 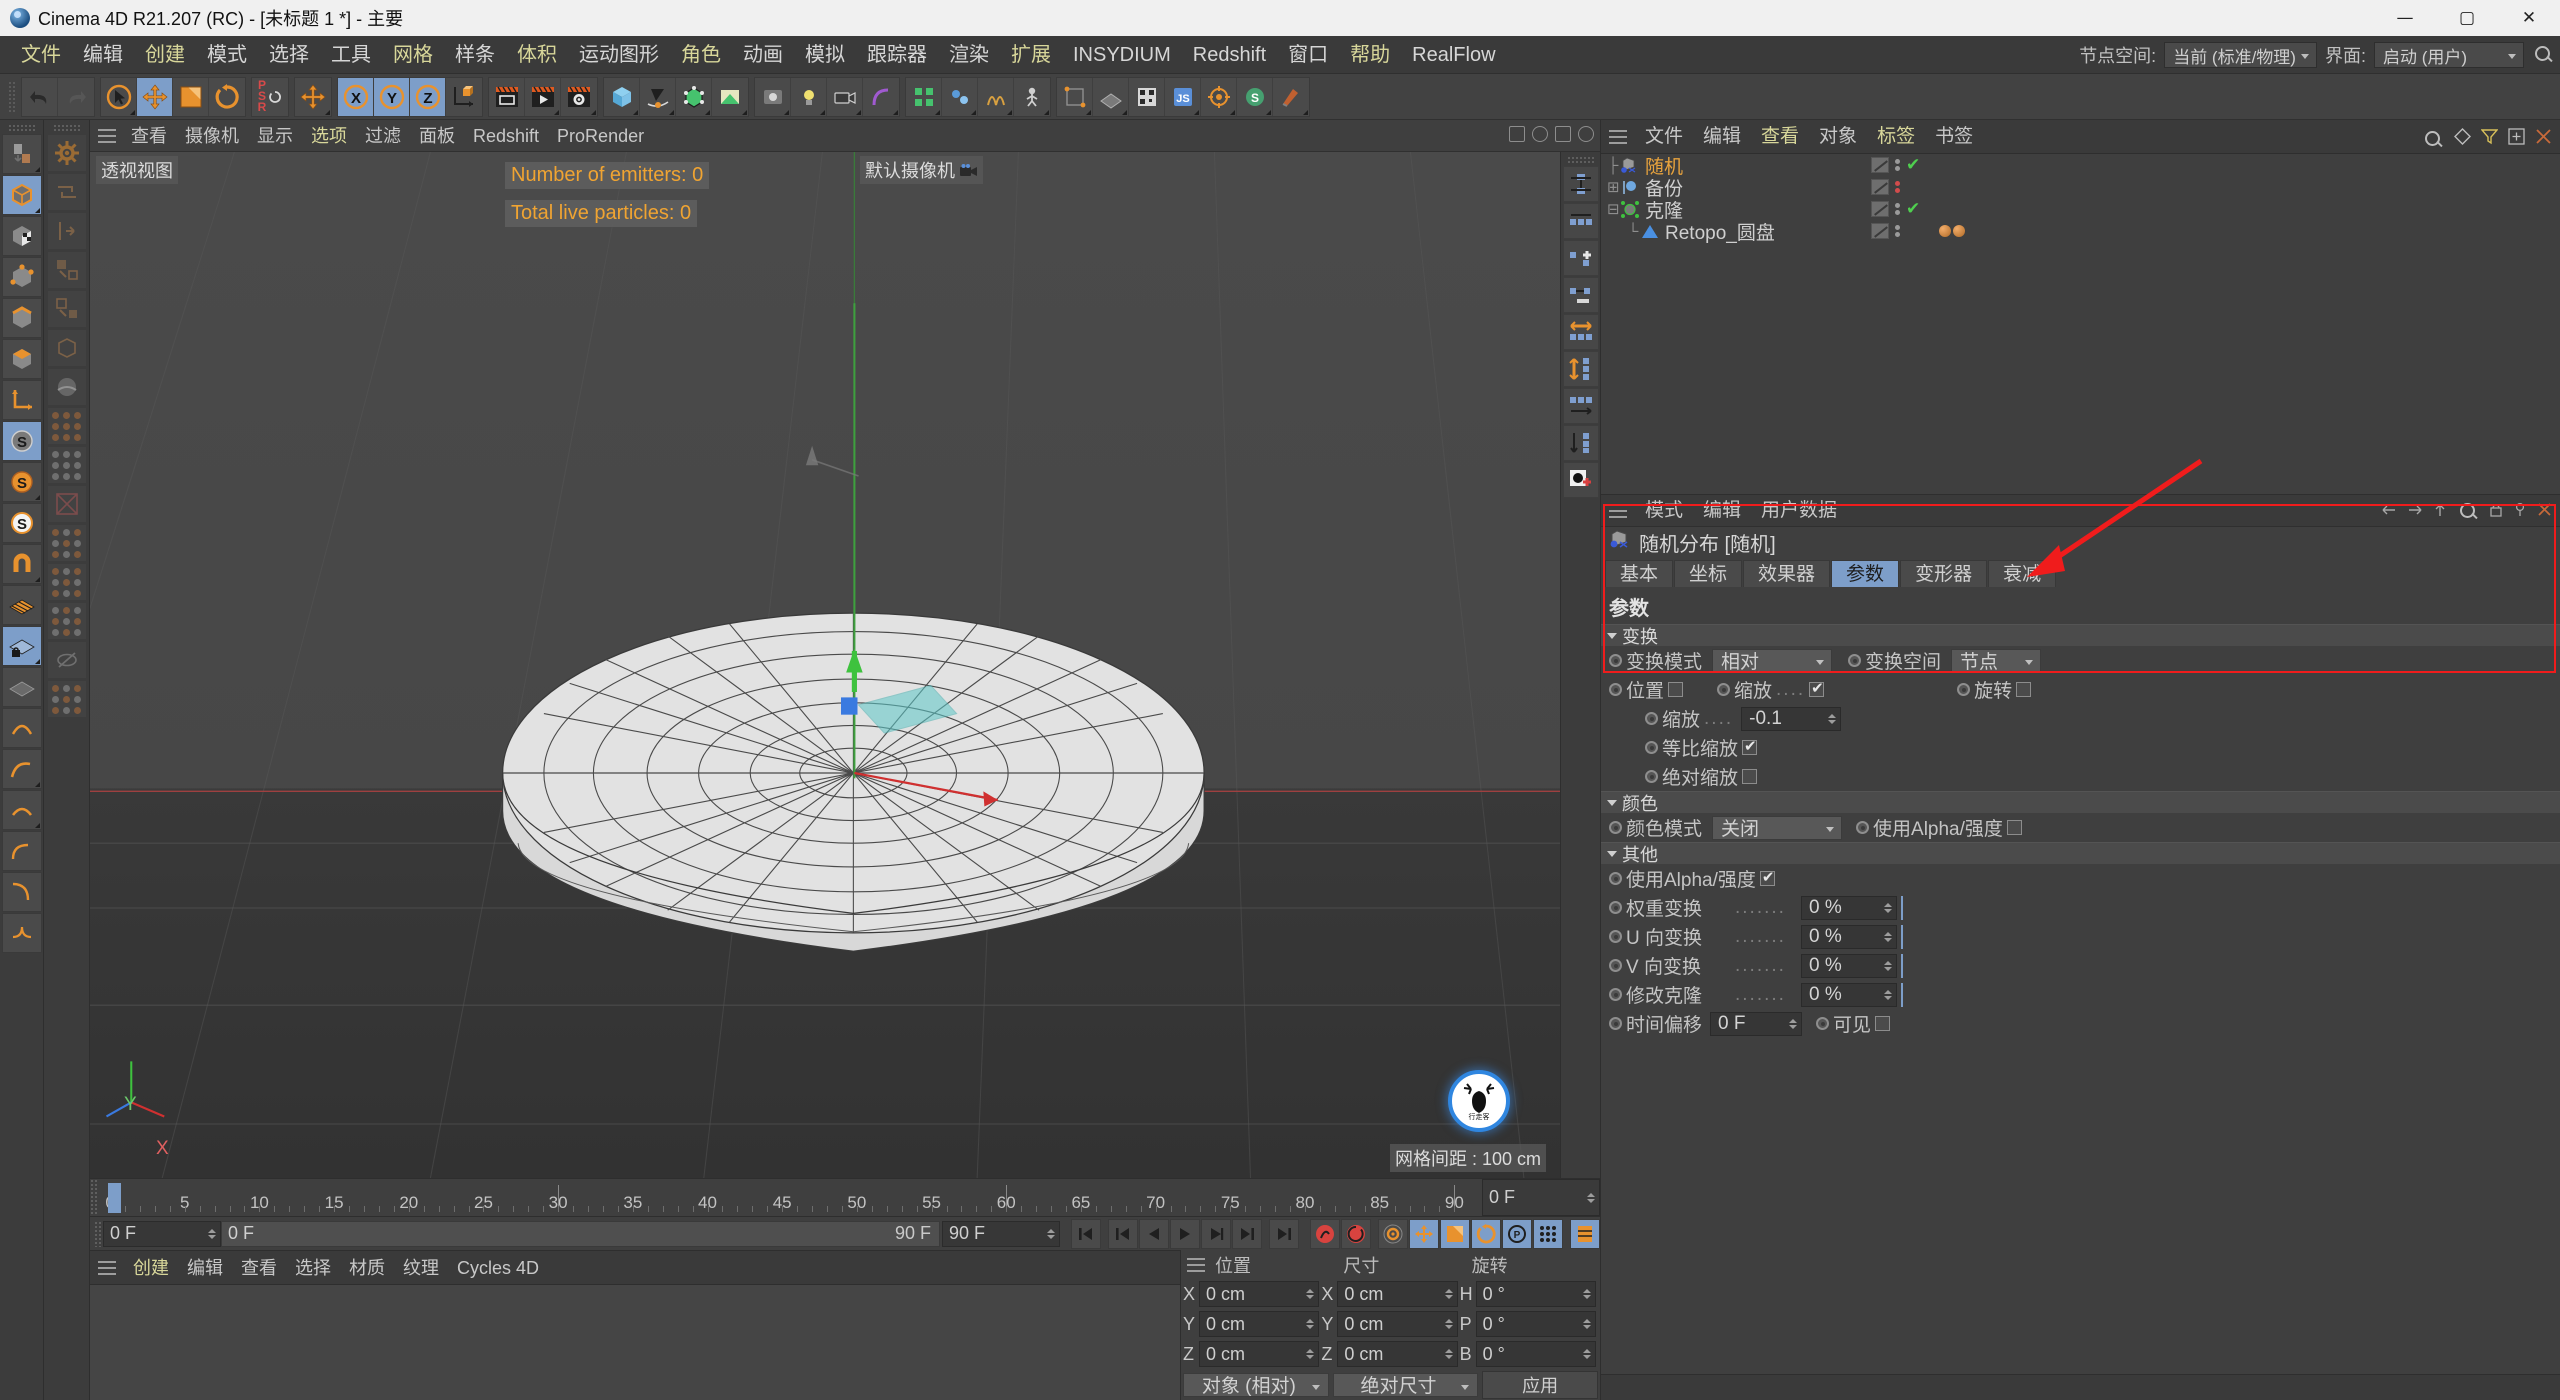 I want to click on material-menu-item-2: 查看, so click(x=259, y=1268).